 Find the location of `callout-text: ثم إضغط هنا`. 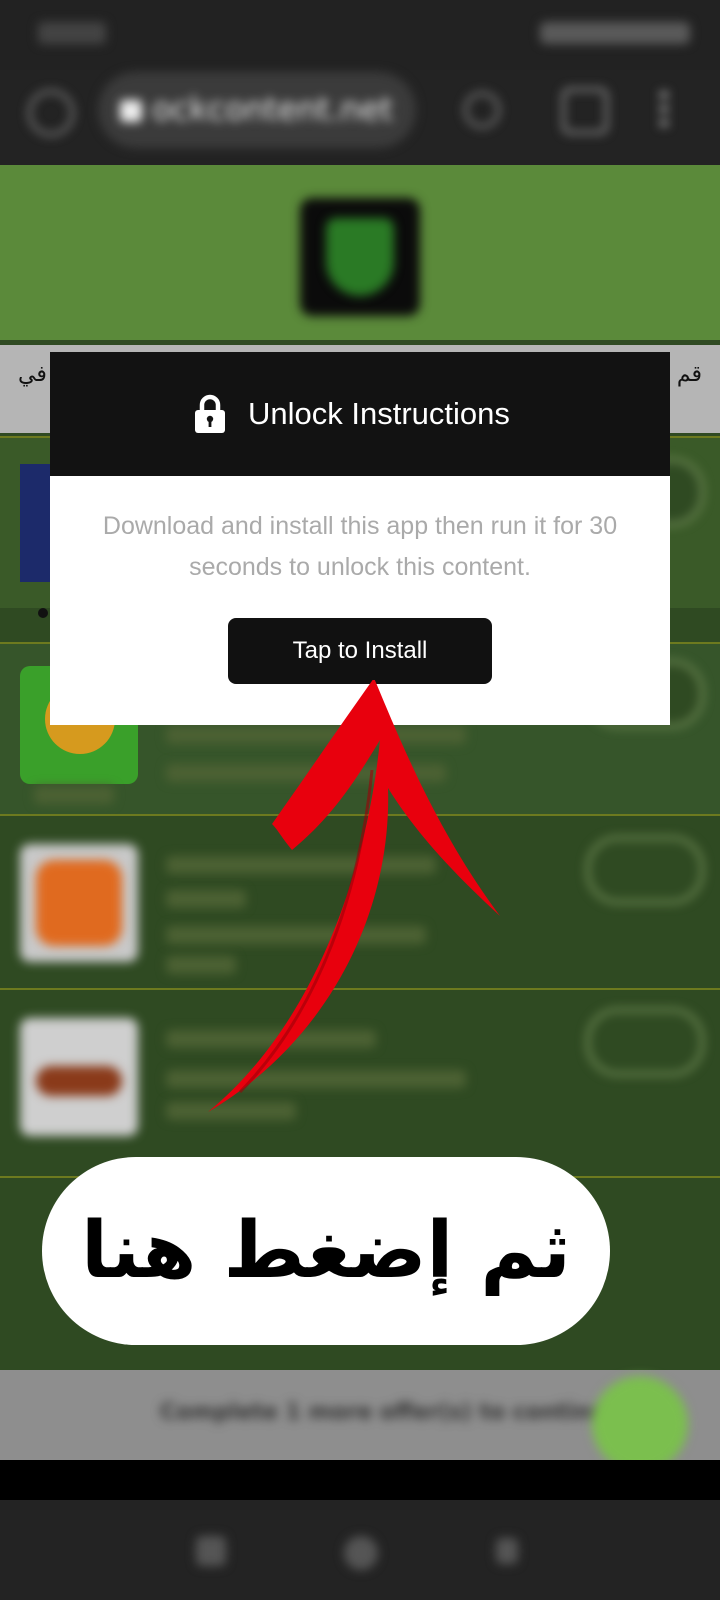

callout-text: ثم إضغط هنا is located at coordinates (326, 1251).